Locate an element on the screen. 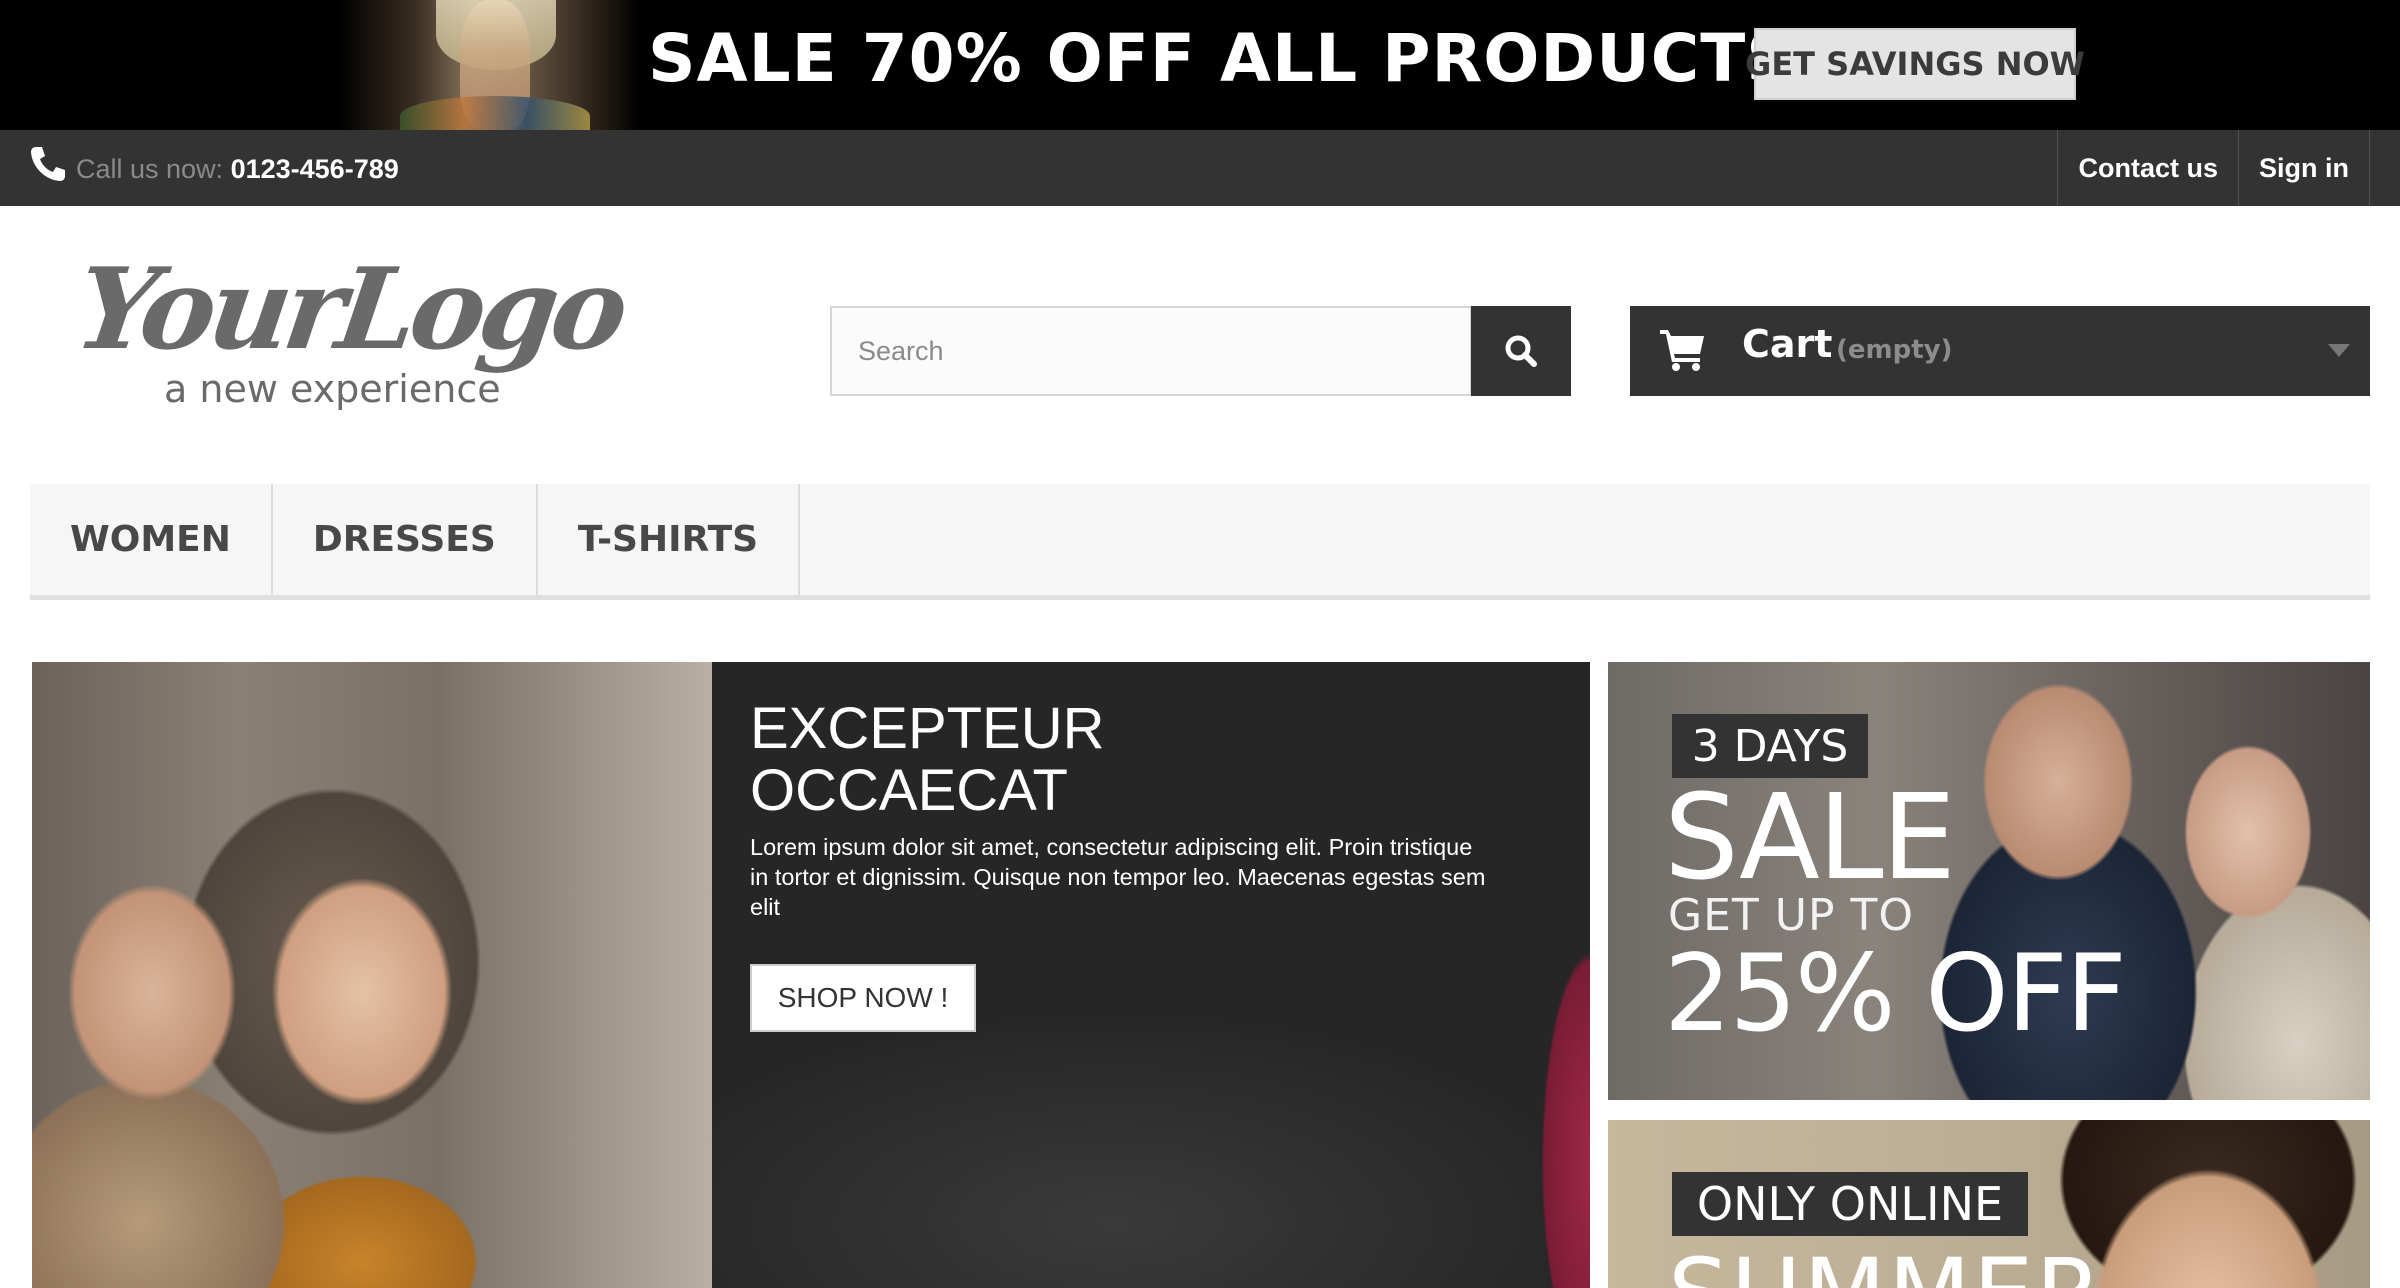 This screenshot has width=2400, height=1288. cart-button: Cart (empty) is located at coordinates (2000, 351).